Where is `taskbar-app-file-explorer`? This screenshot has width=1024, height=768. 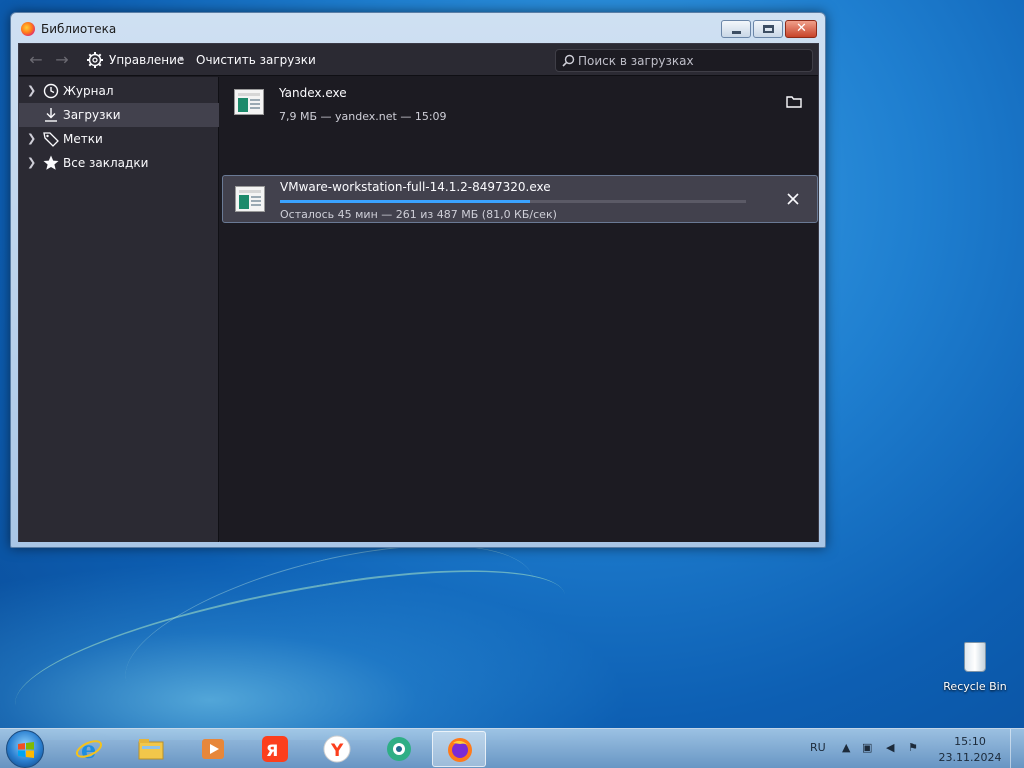
taskbar-app-file-explorer is located at coordinates (151, 749).